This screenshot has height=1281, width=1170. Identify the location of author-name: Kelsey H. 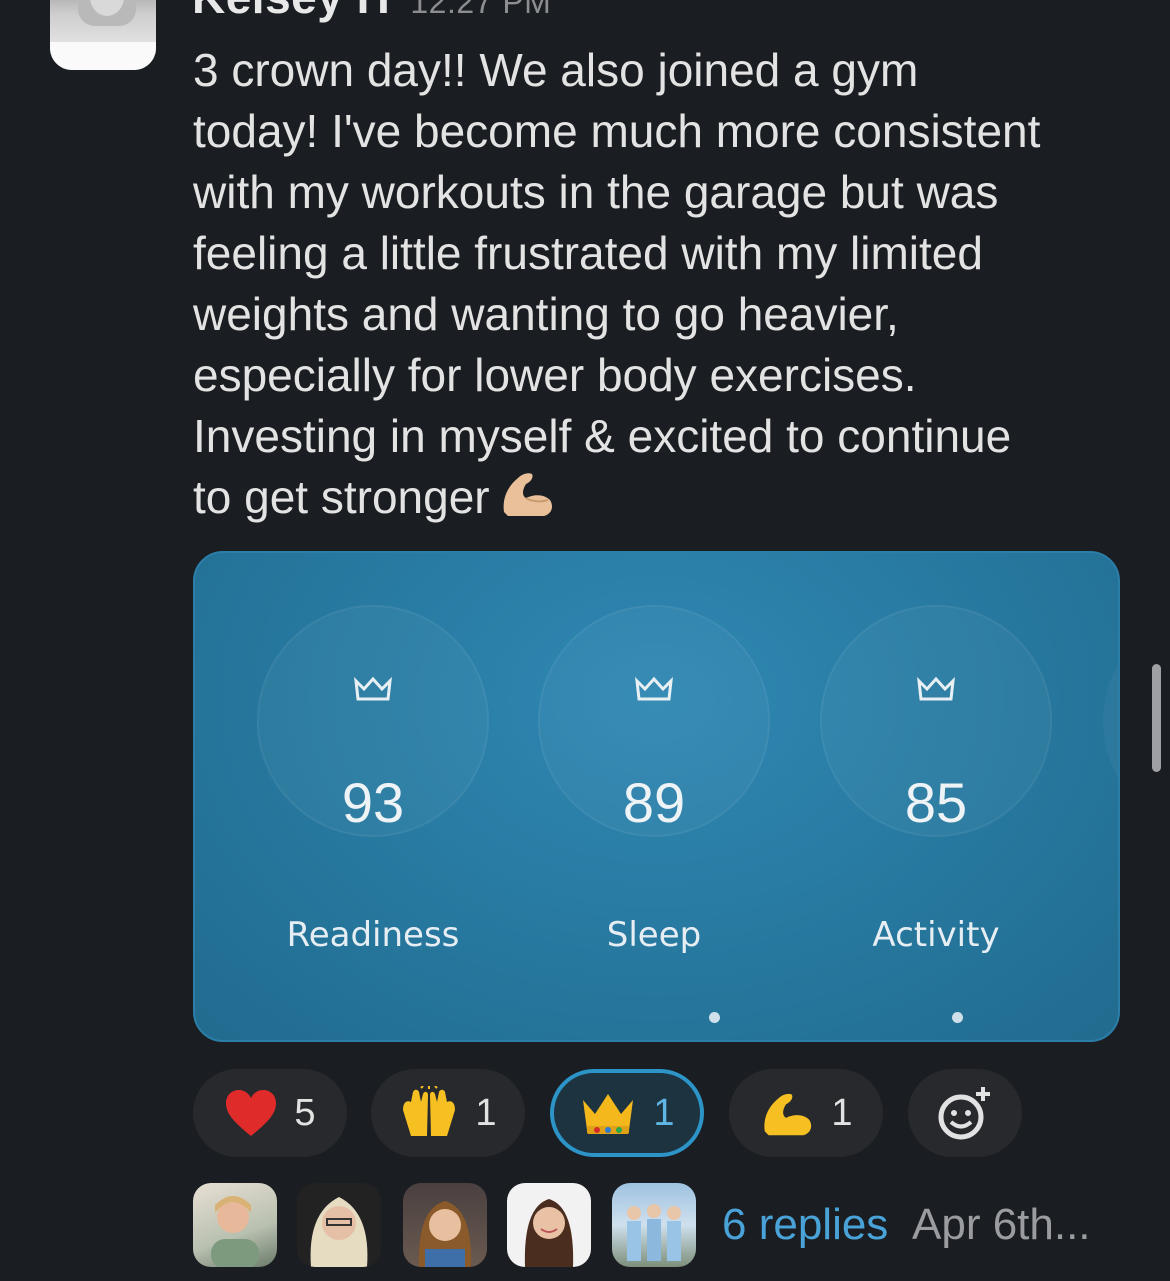
(291, 11).